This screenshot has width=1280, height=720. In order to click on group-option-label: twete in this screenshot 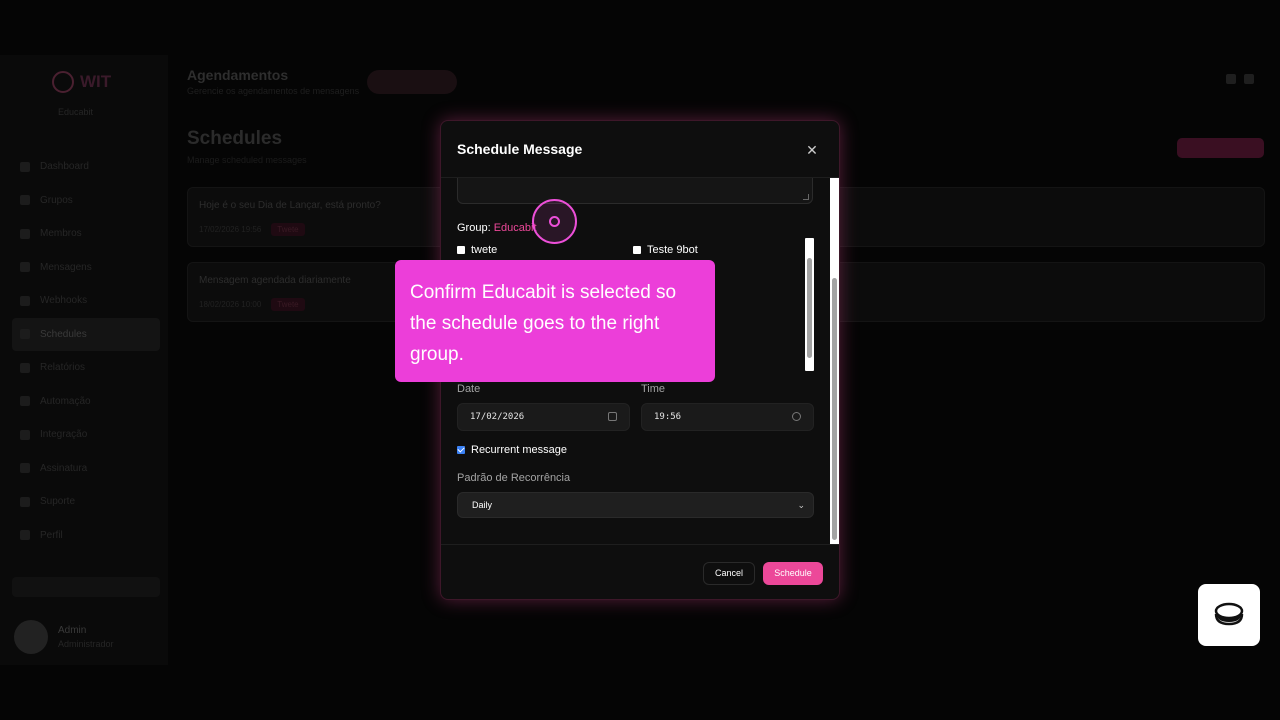, I will do `click(484, 250)`.